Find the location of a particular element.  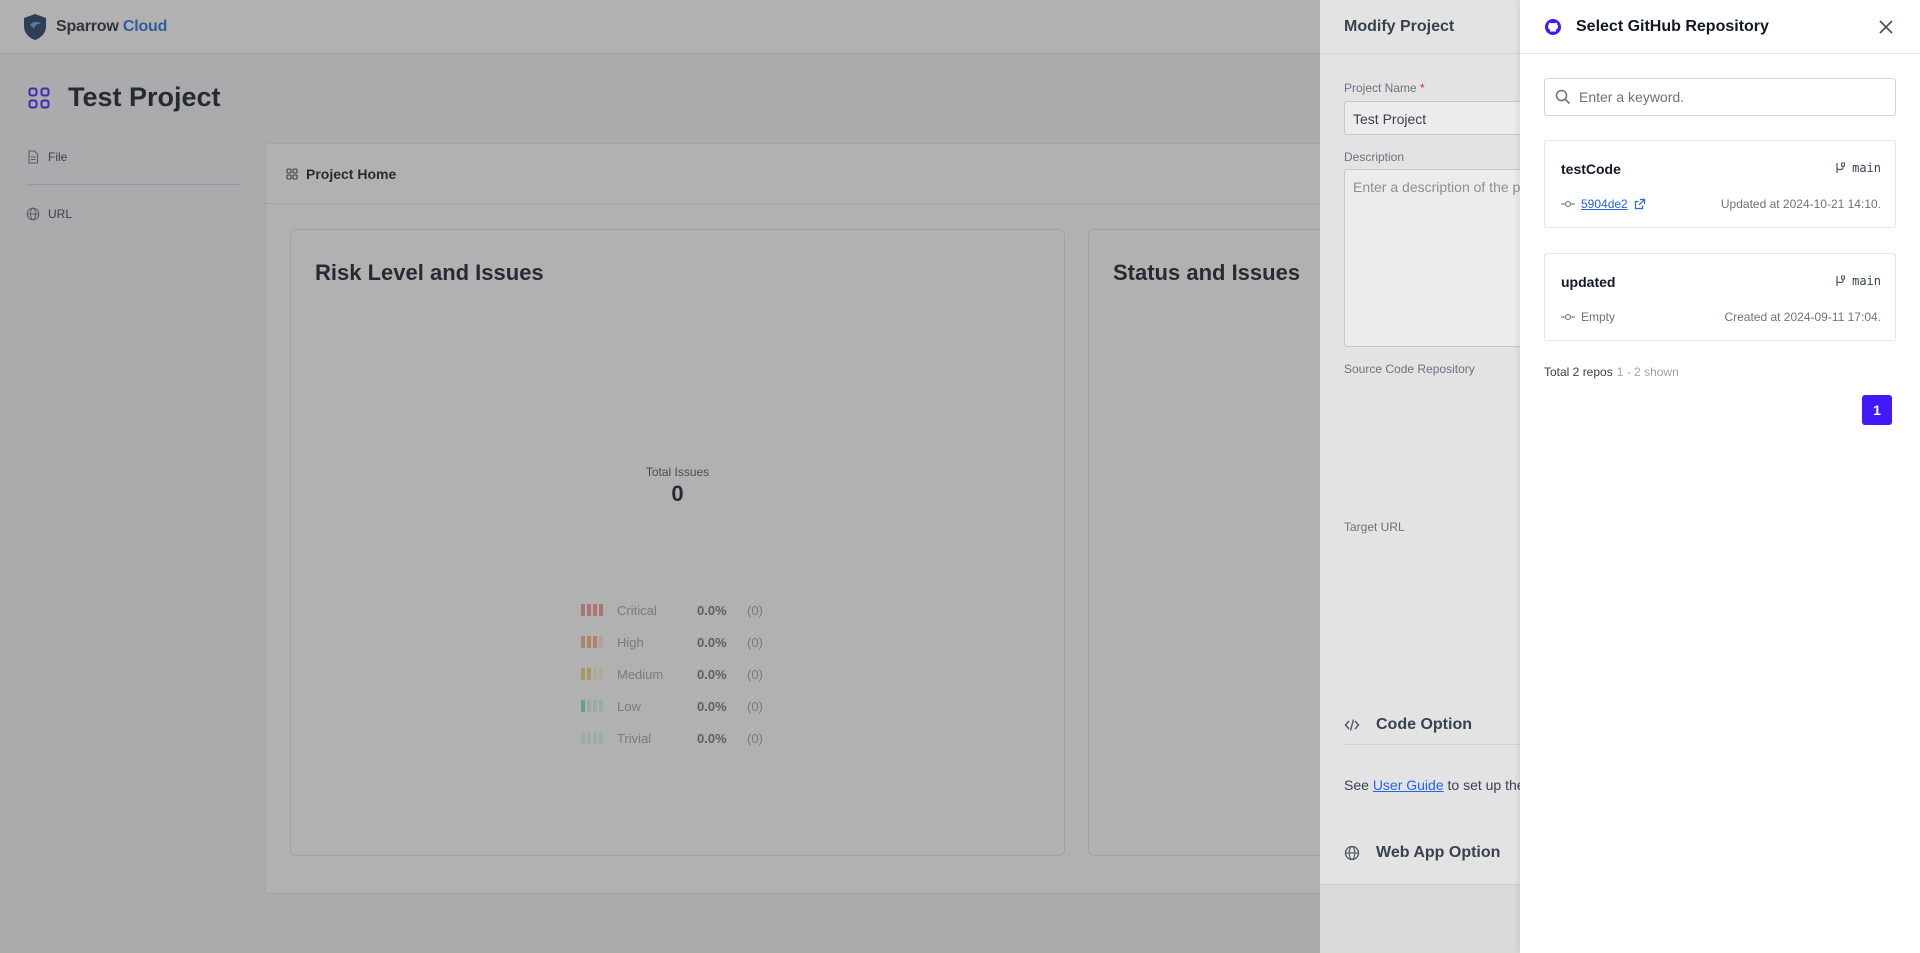

external-link-icon is located at coordinates (1640, 204).